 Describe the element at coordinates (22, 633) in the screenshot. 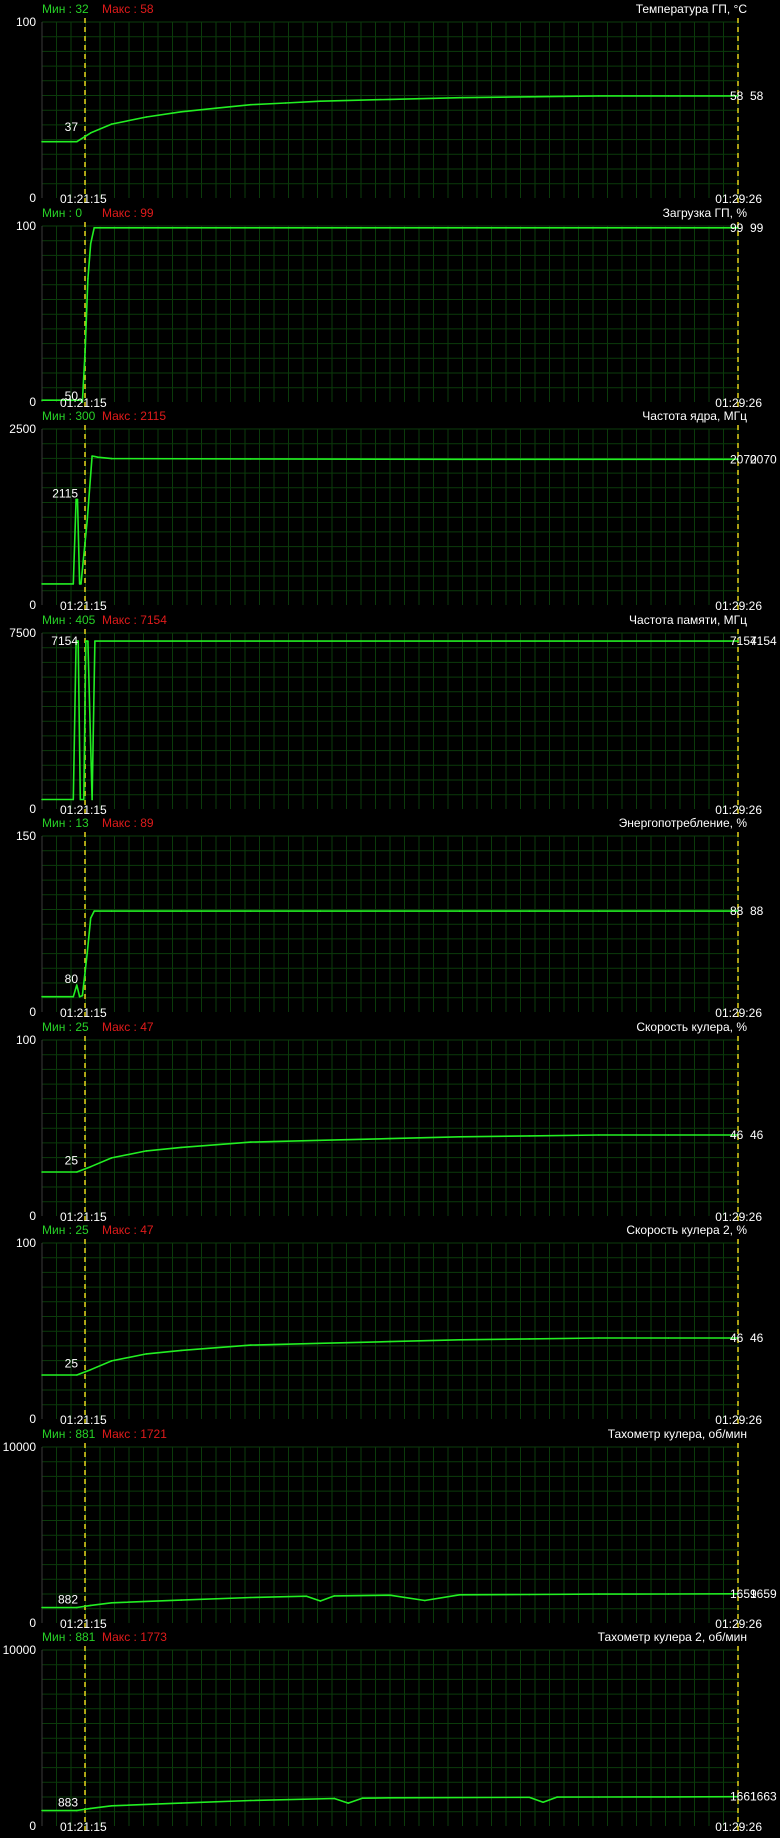

I see `y-tick-label: 7500` at that location.